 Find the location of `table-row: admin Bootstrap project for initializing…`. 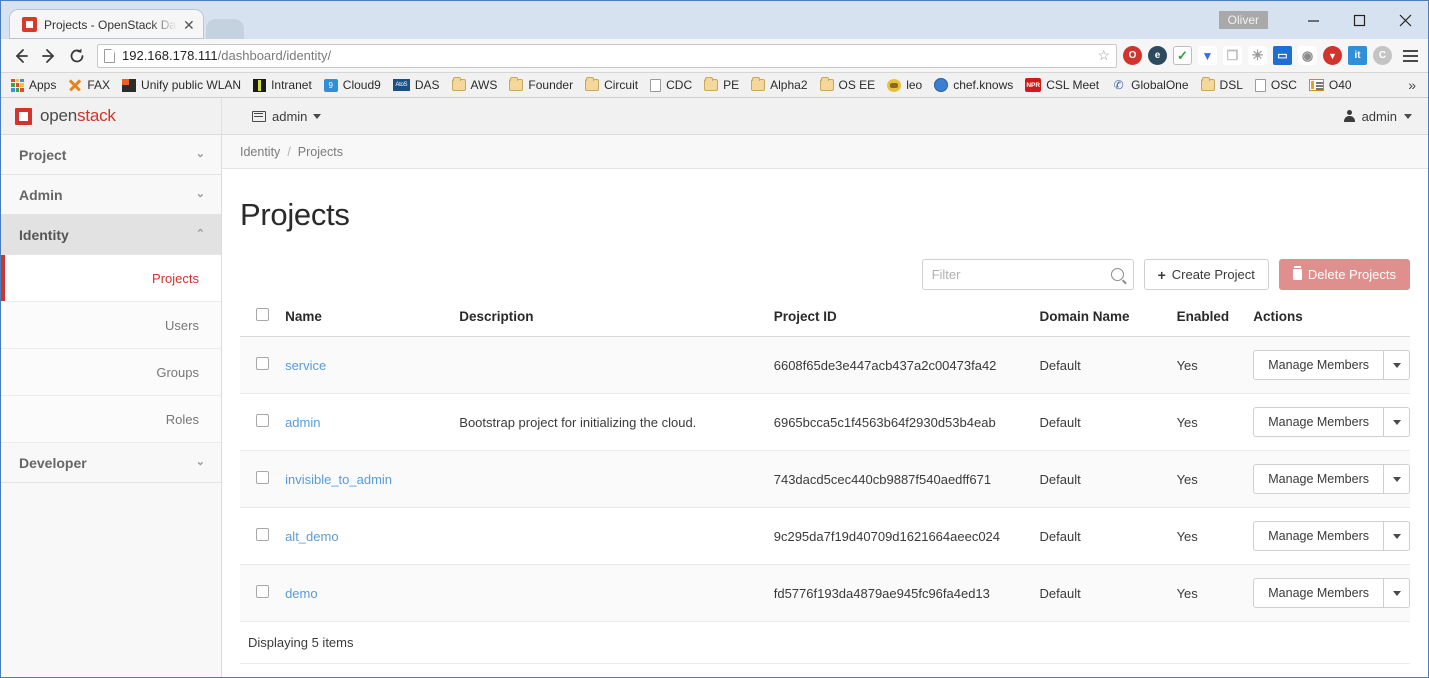

table-row: admin Bootstrap project for initializing… is located at coordinates (825, 422).